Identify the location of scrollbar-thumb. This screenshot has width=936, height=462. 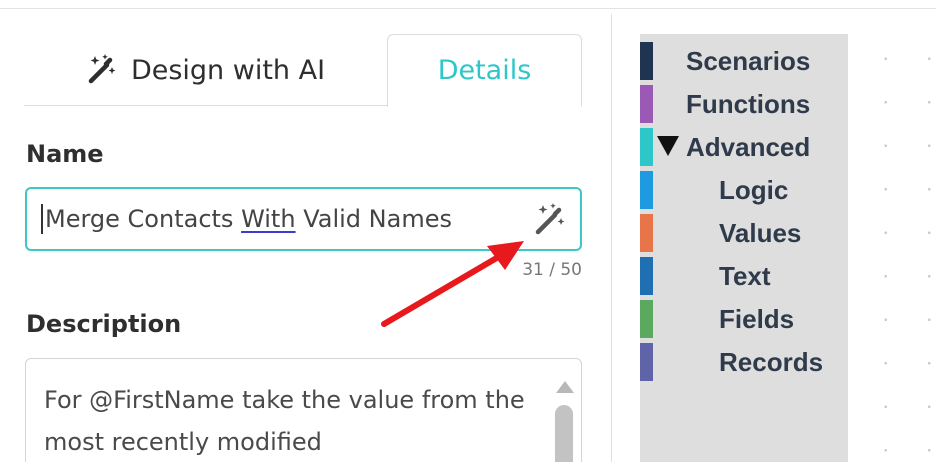
(564, 433).